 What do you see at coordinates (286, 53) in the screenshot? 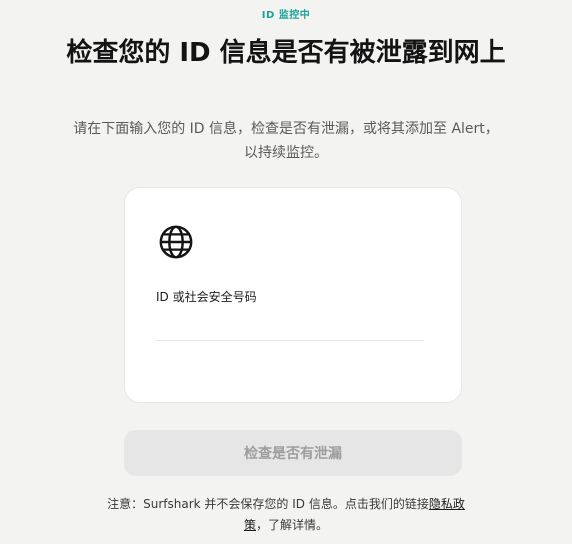
I see `page-title: 检查您的 ID 信息是否有被泄露到网上` at bounding box center [286, 53].